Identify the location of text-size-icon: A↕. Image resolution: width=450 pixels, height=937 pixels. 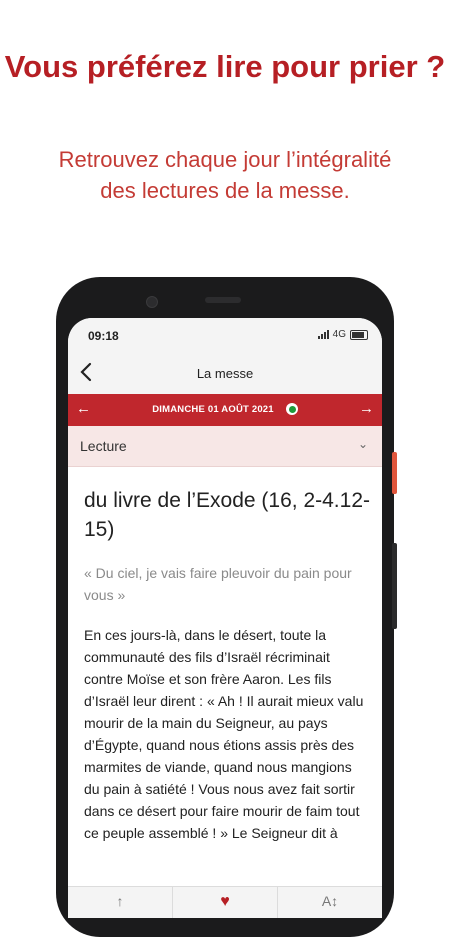
(330, 901).